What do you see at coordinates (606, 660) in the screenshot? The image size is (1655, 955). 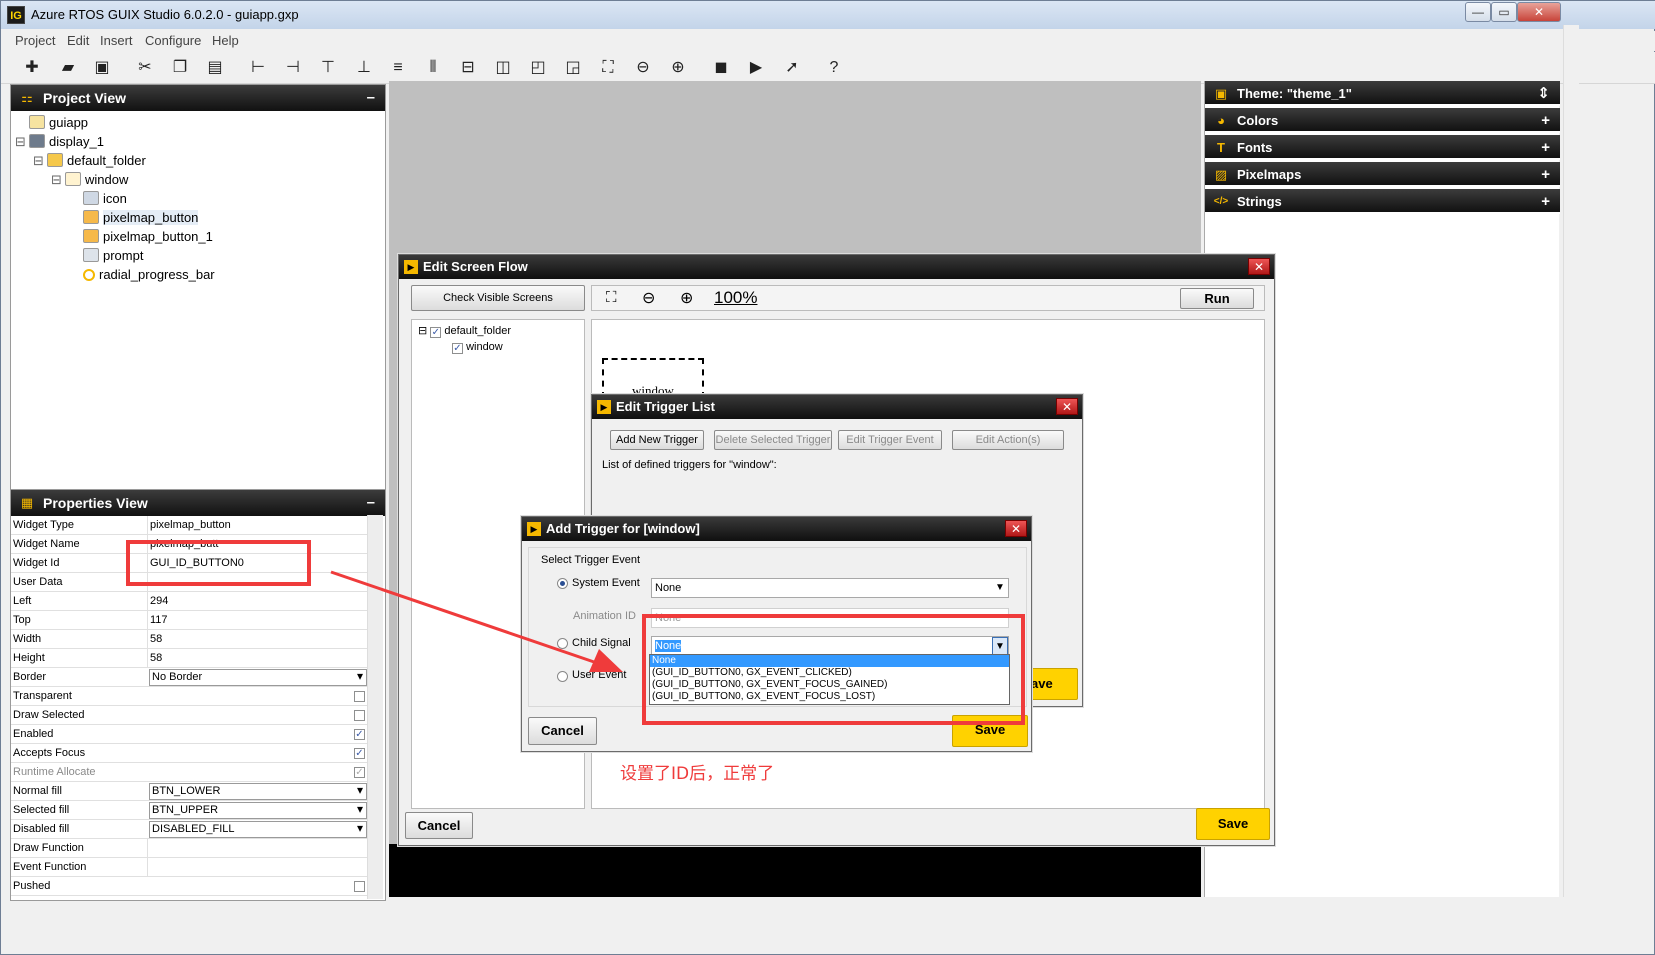 I see `annotation-arrow-head` at bounding box center [606, 660].